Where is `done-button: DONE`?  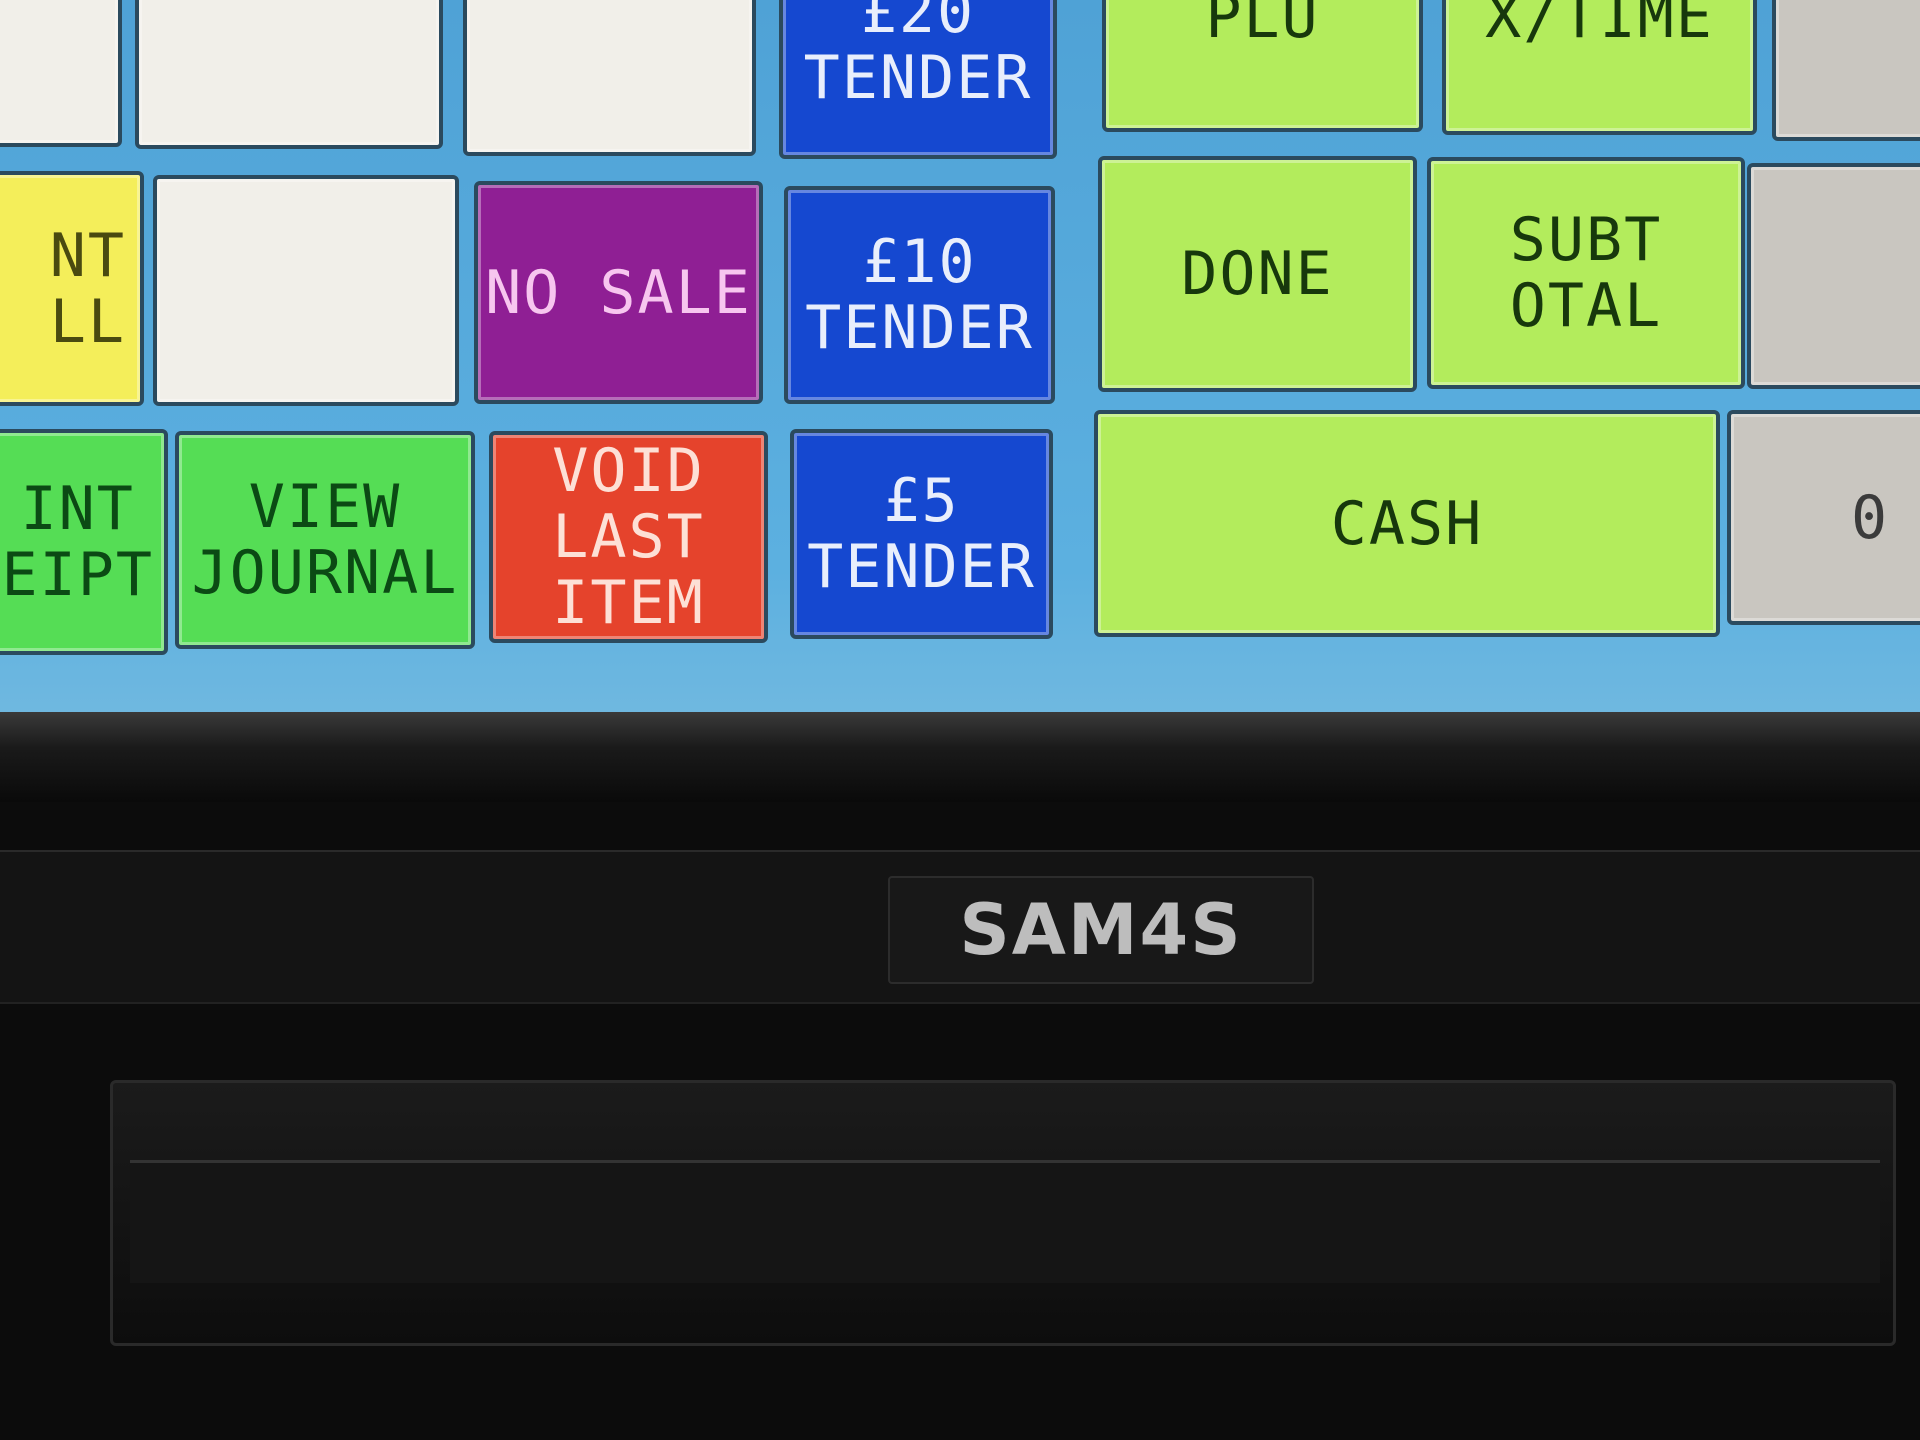 done-button: DONE is located at coordinates (1257, 274).